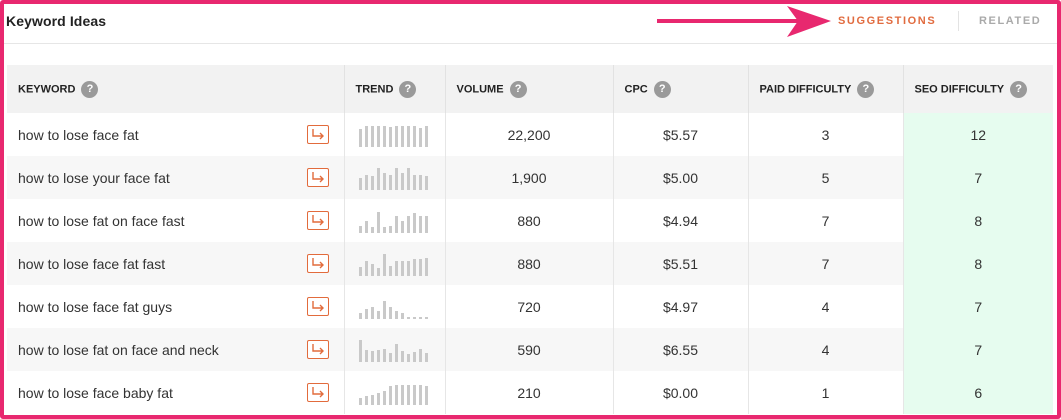  What do you see at coordinates (978, 134) in the screenshot?
I see `seo-difficulty-cell: 12` at bounding box center [978, 134].